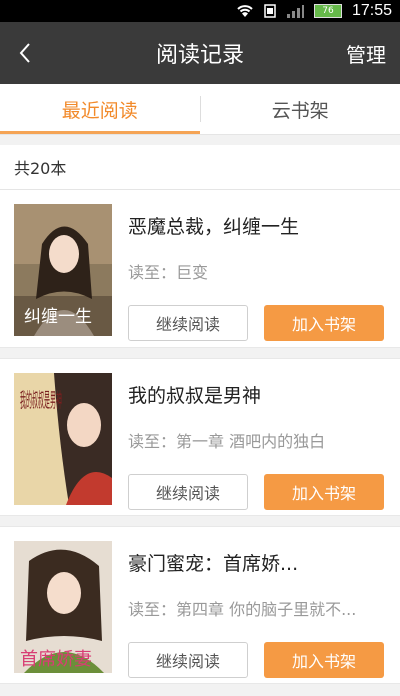  What do you see at coordinates (200, 167) in the screenshot?
I see `book-count: 共20本` at bounding box center [200, 167].